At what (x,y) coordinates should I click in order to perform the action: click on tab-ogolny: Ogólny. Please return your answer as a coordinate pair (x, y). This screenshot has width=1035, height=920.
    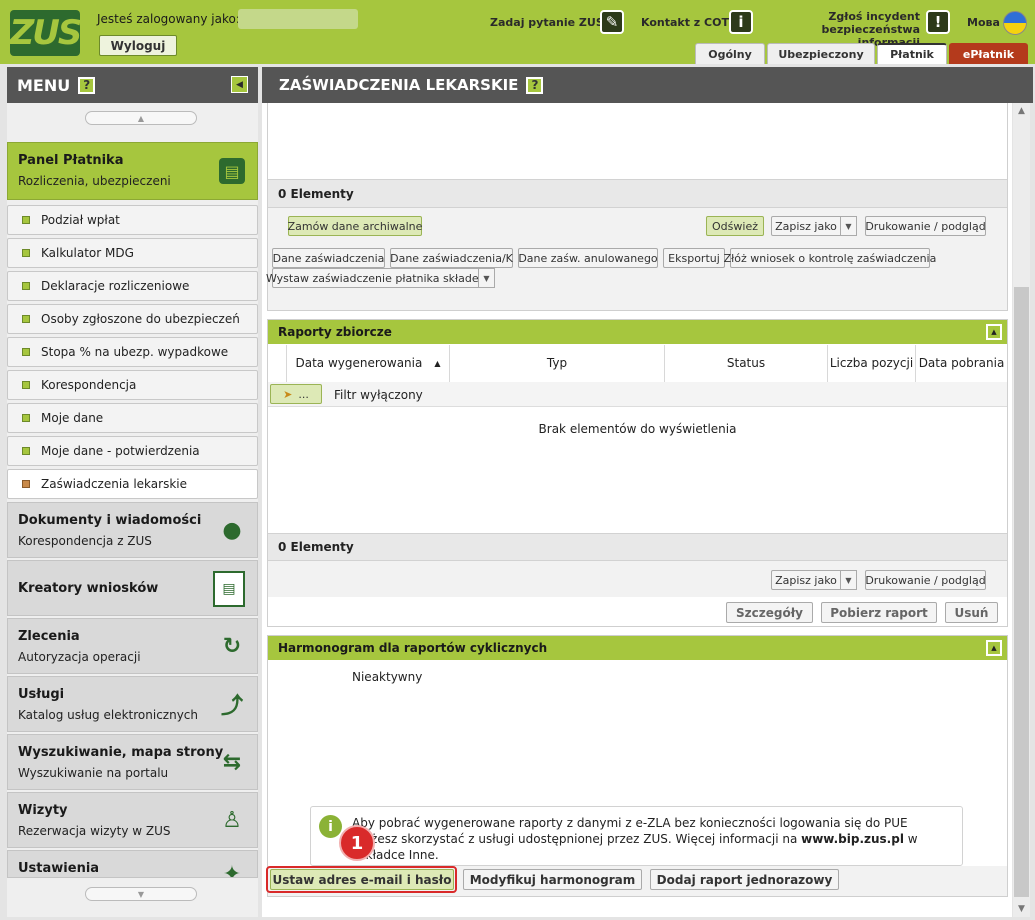
    Looking at the image, I should click on (730, 53).